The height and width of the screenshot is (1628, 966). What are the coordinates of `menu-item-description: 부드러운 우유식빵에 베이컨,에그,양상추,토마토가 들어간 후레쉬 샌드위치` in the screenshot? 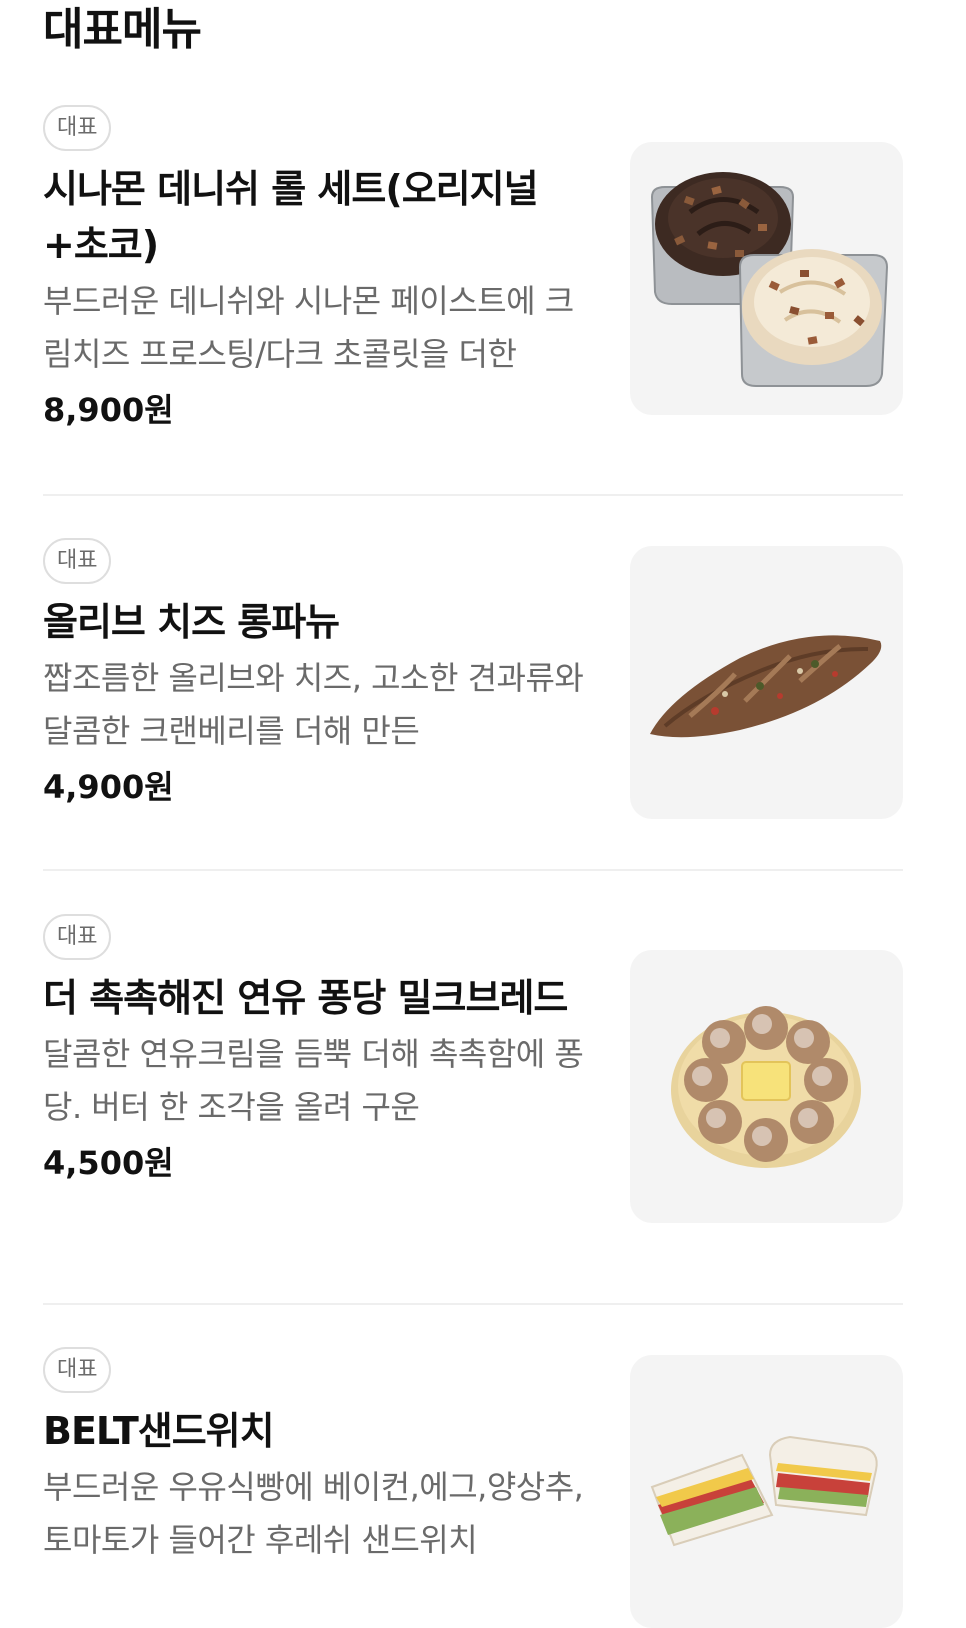 It's located at (313, 1513).